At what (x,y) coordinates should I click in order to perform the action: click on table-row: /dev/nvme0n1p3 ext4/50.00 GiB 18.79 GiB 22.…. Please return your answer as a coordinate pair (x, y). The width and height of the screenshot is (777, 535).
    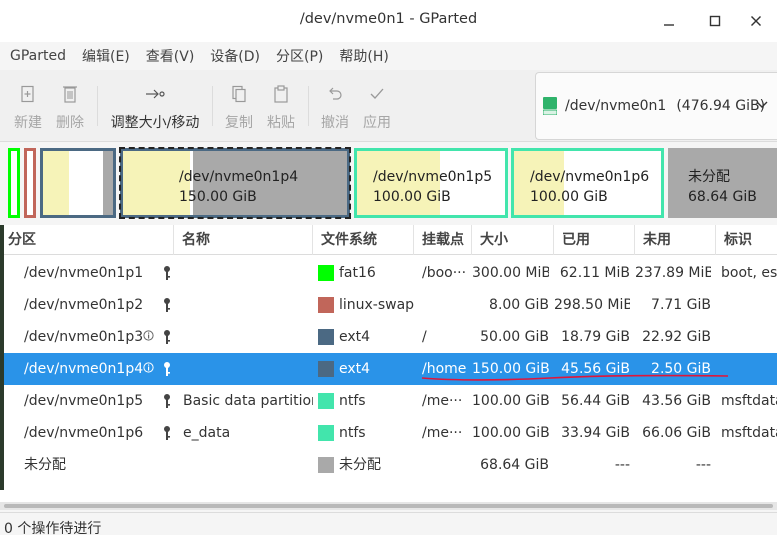
    Looking at the image, I should click on (388, 337).